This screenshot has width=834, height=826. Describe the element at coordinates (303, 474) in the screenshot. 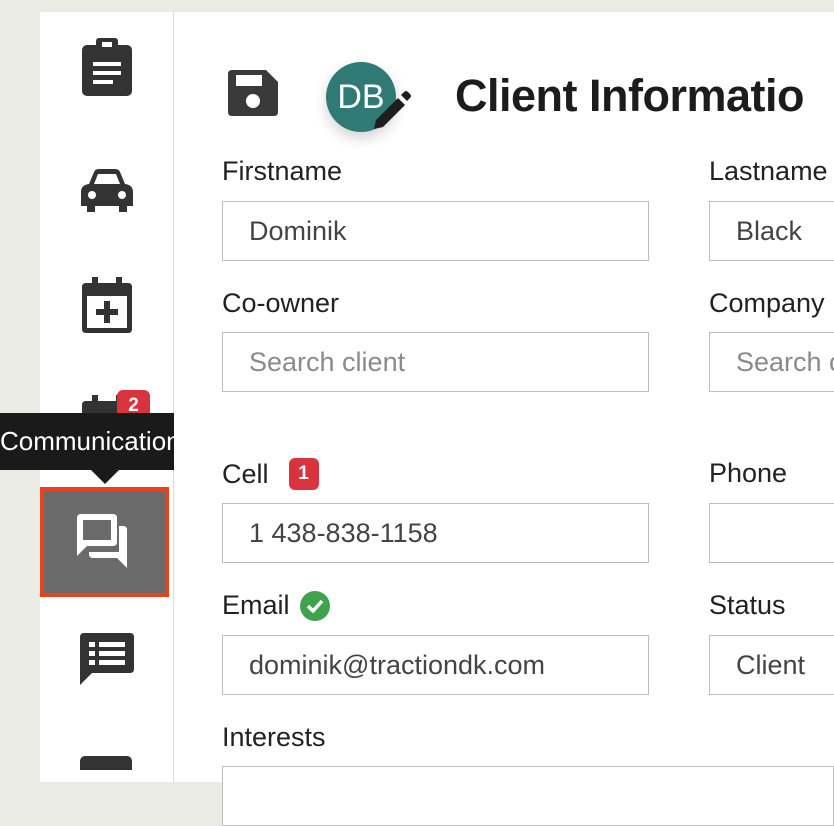

I see `cell-badge: 1` at that location.